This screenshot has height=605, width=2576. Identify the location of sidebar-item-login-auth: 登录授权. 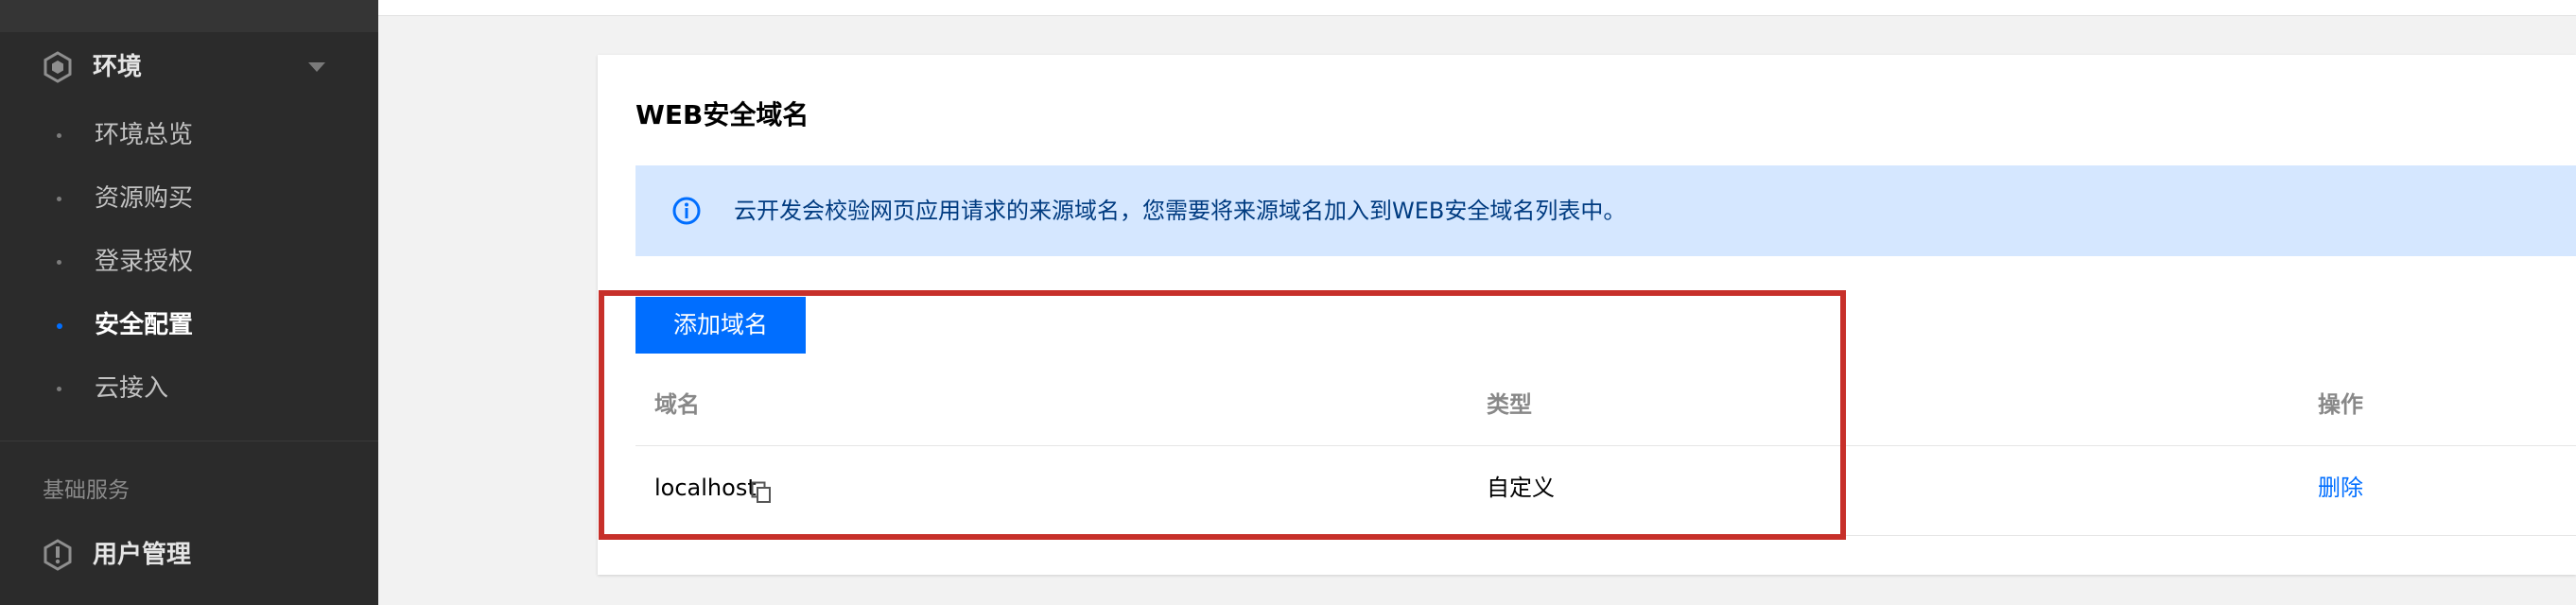
(189, 262).